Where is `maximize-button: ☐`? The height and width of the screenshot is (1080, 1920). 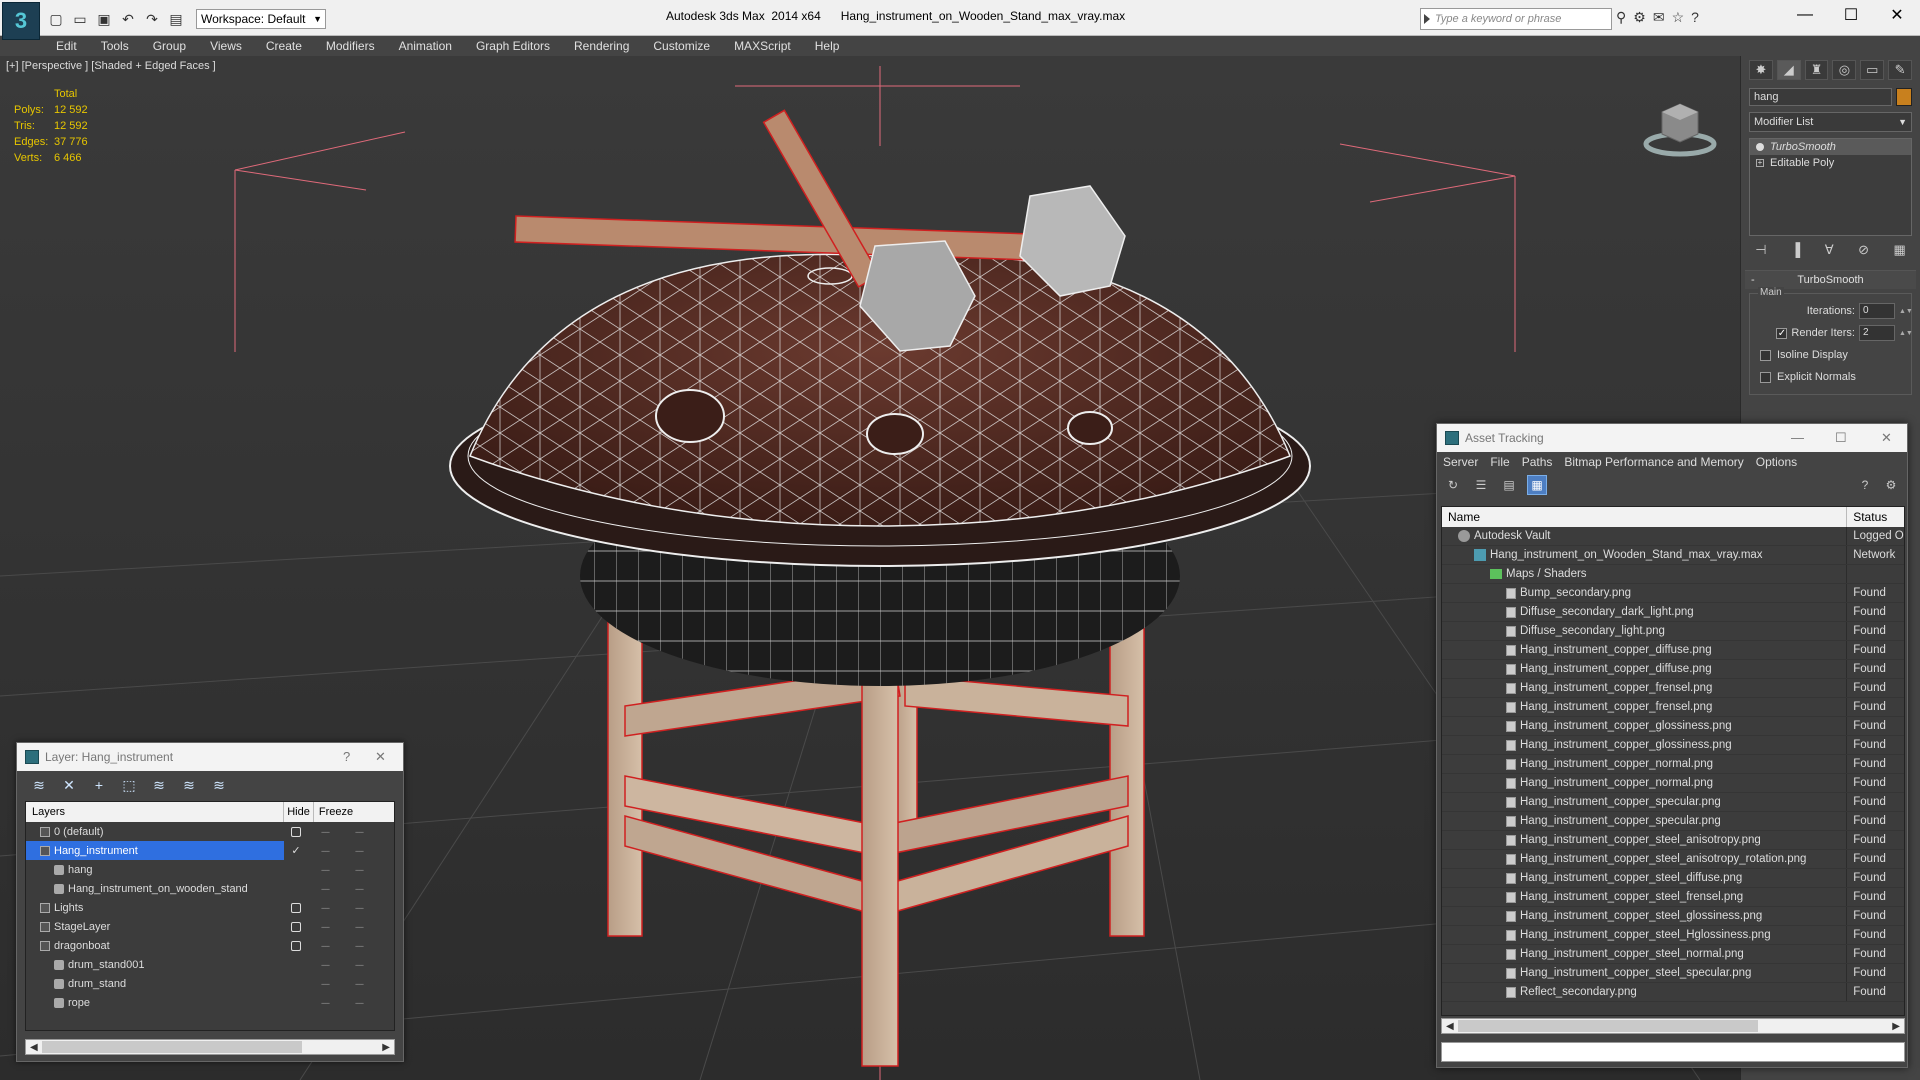
maximize-button: ☐ is located at coordinates (1851, 15).